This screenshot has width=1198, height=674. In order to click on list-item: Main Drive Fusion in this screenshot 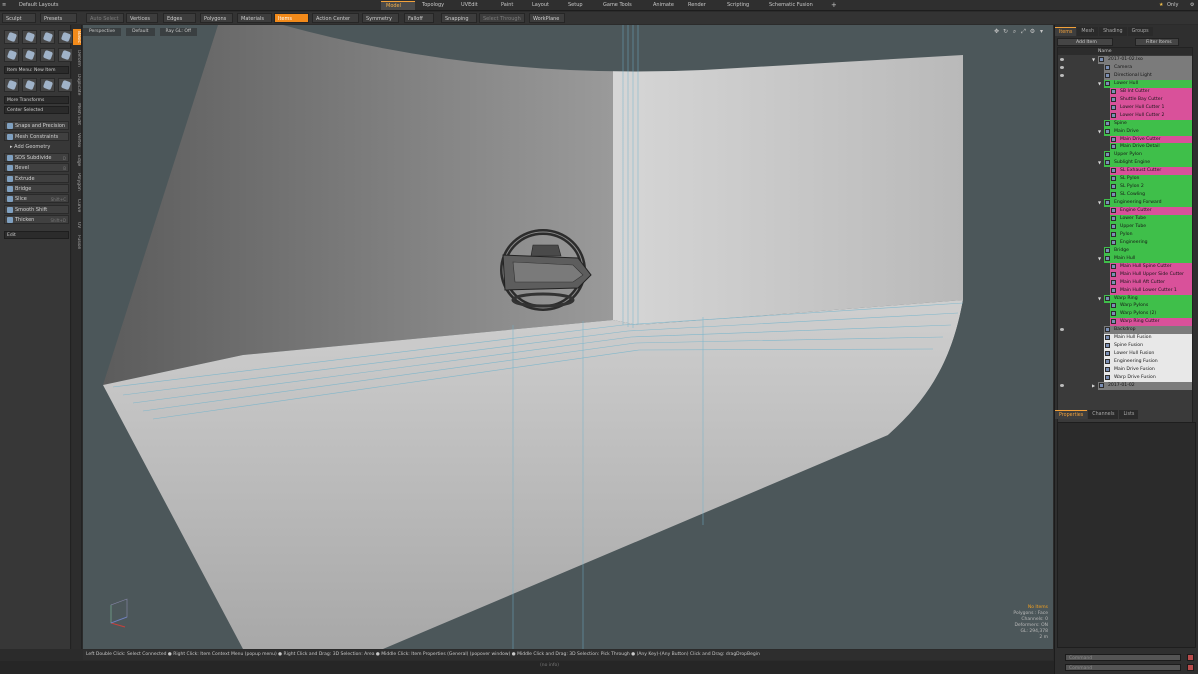, I will do `click(1125, 370)`.